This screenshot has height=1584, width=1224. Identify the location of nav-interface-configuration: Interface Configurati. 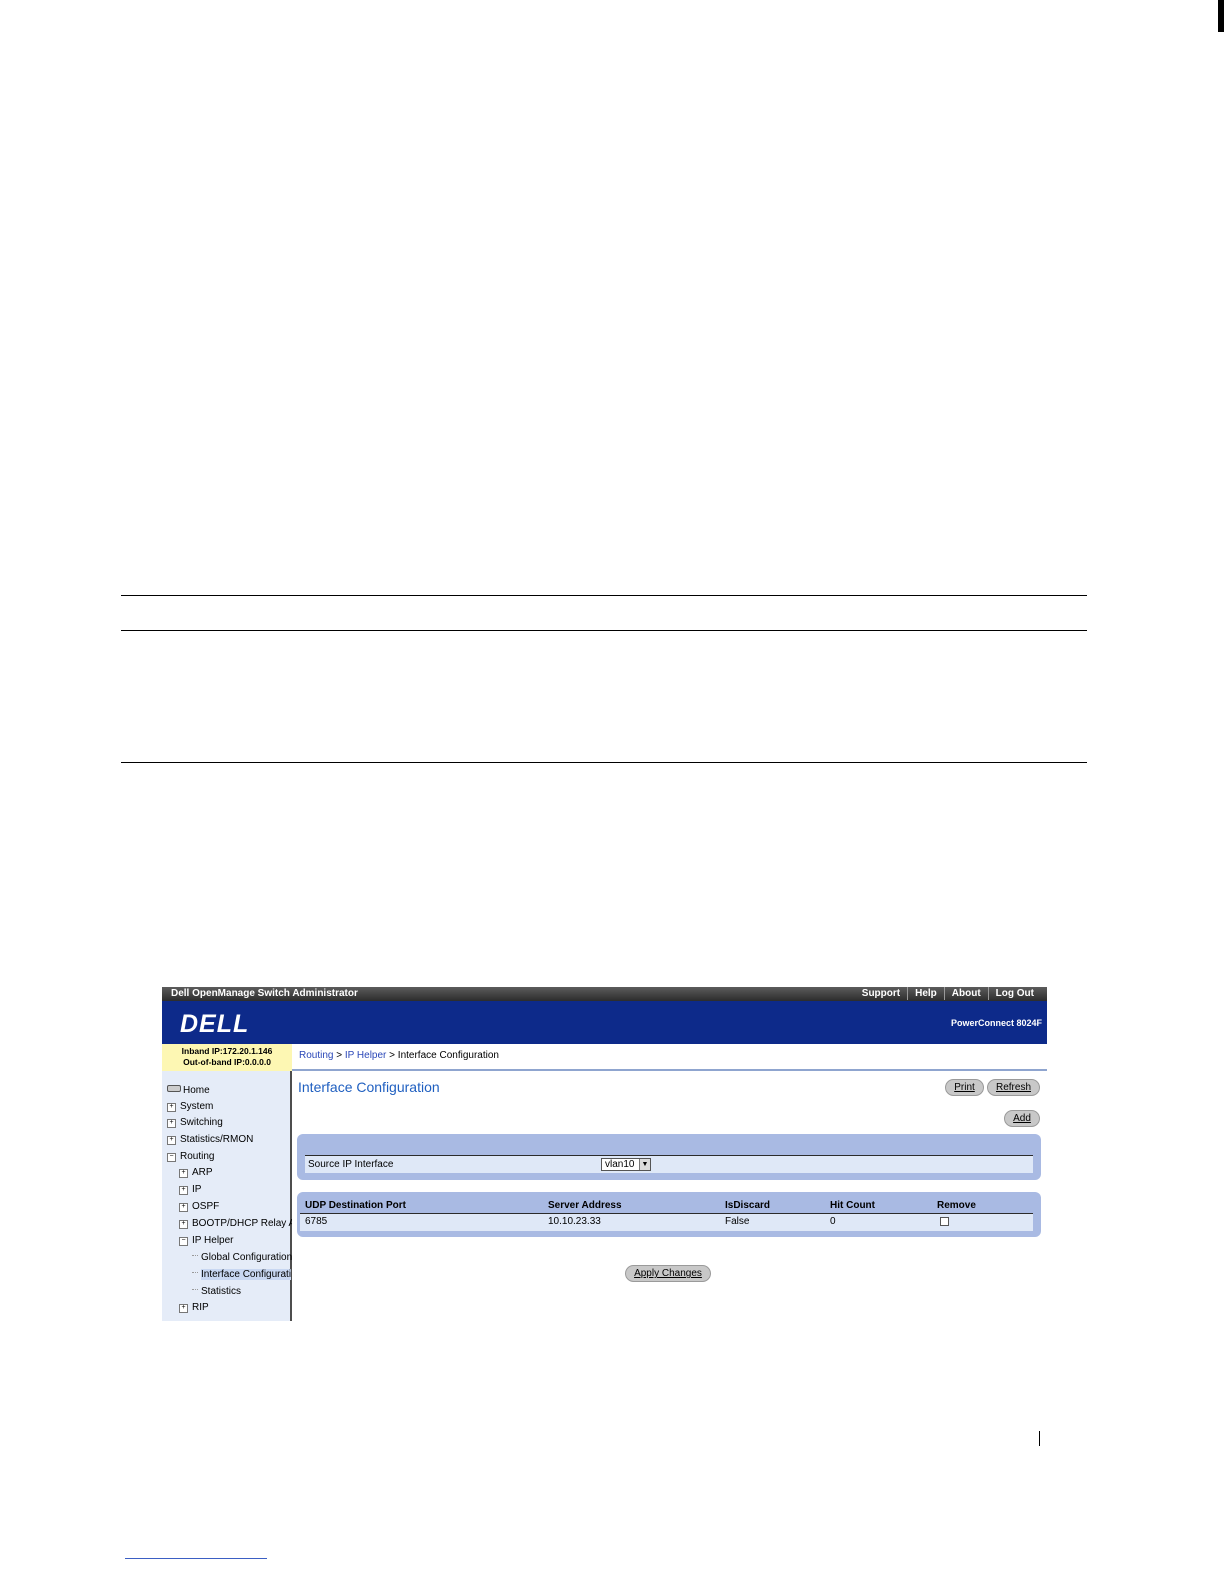
(242, 1274).